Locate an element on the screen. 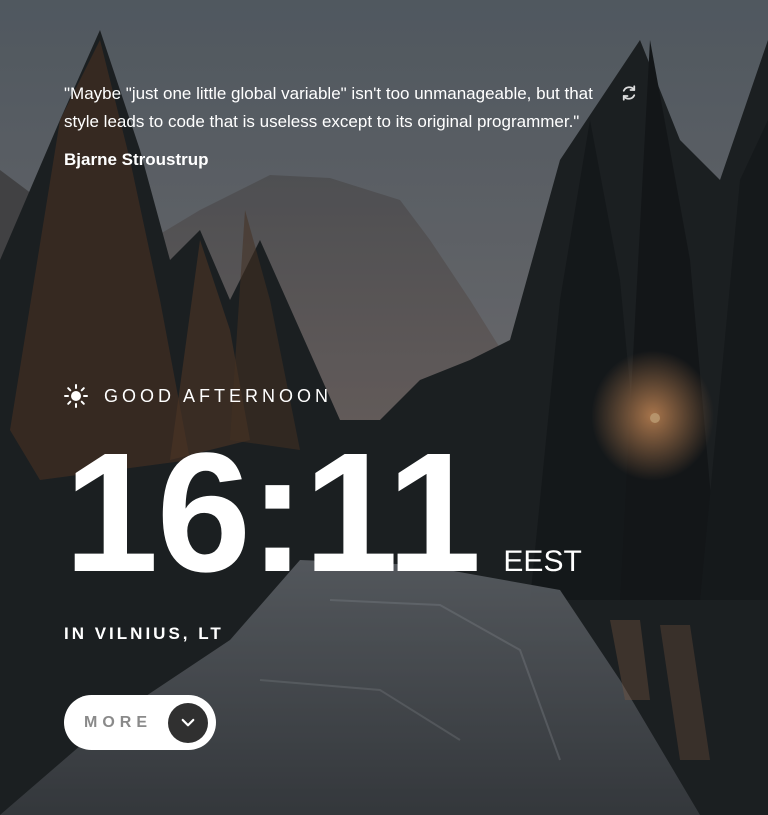  location-text: In Vilnius, LT is located at coordinates (144, 633).